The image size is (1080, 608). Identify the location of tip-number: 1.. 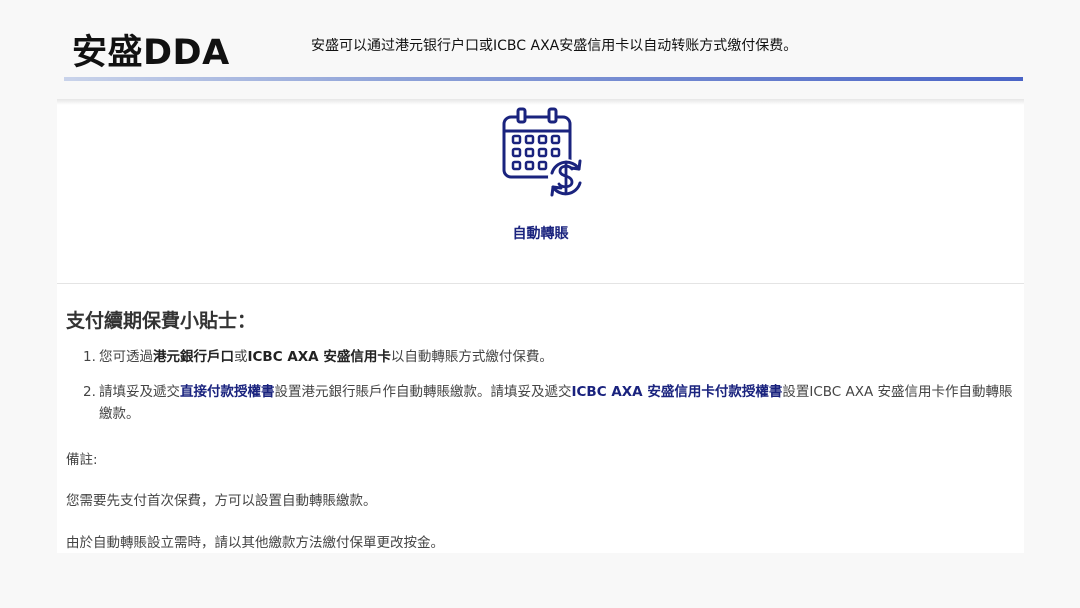
(89, 357).